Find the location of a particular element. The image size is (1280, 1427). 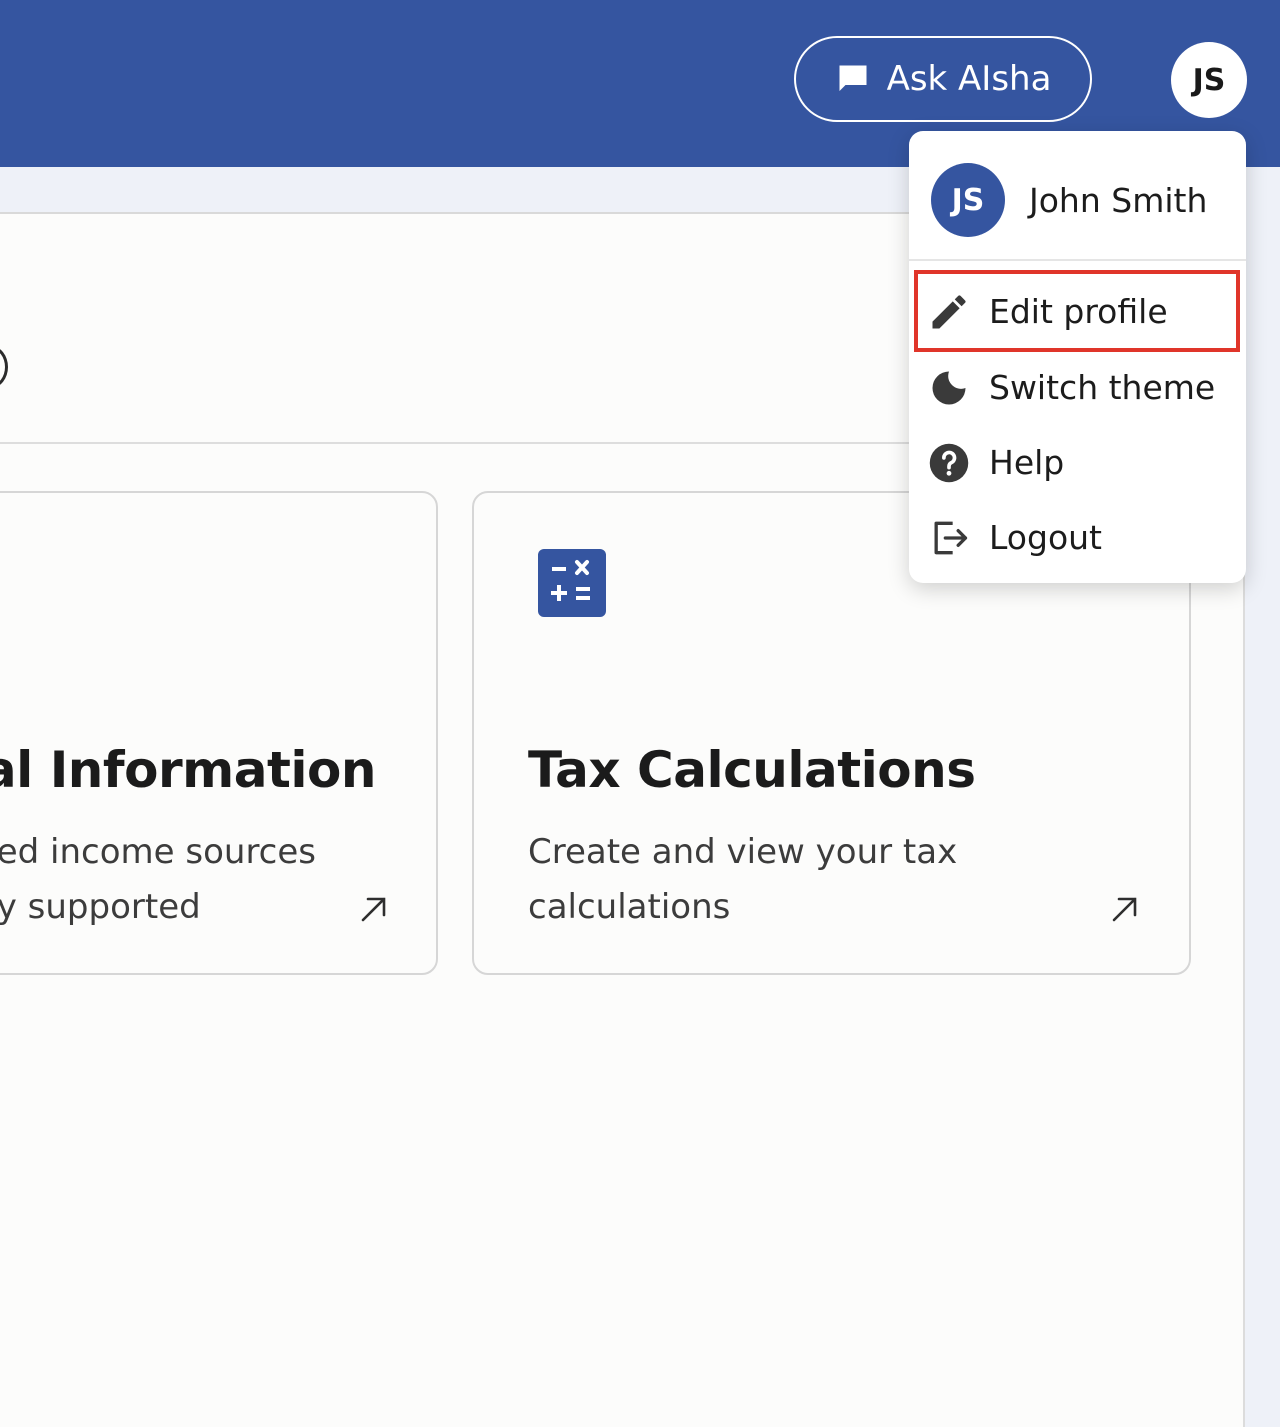

help-circle-icon is located at coordinates (949, 463).